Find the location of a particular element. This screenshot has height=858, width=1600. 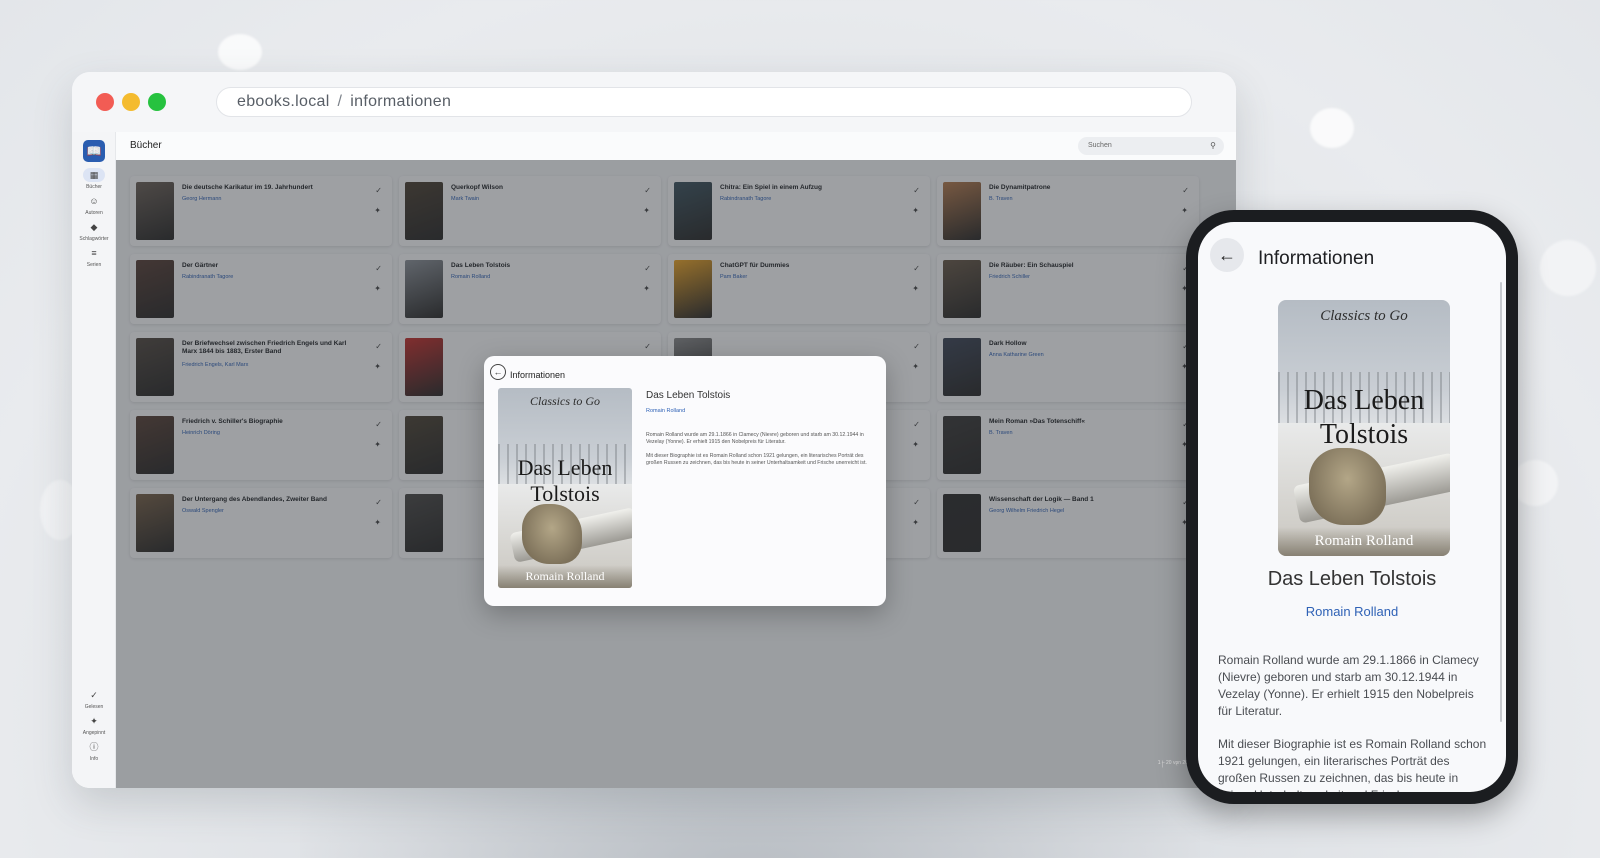

nav-item-series: ≡ Serien is located at coordinates (94, 257).